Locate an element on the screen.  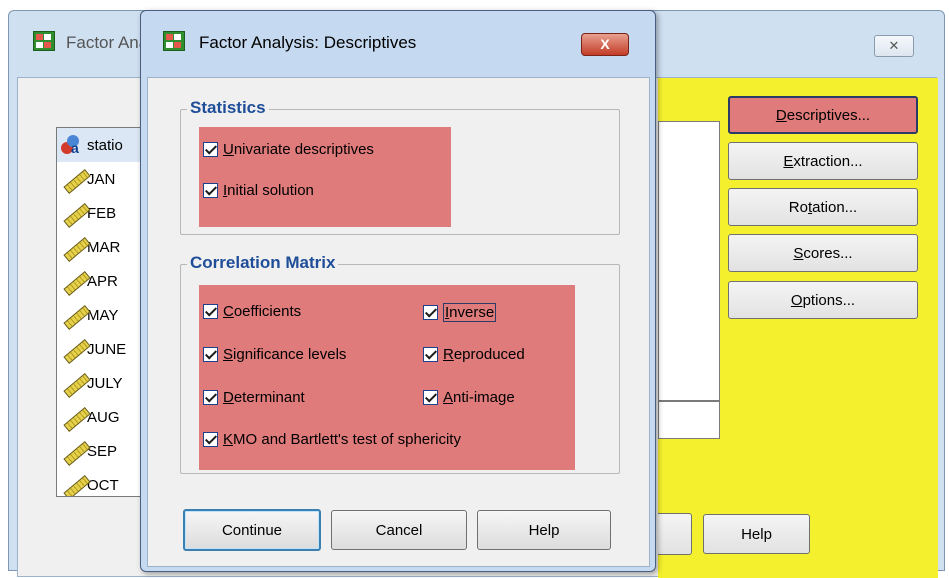
significance-checkbox is located at coordinates (210, 354).